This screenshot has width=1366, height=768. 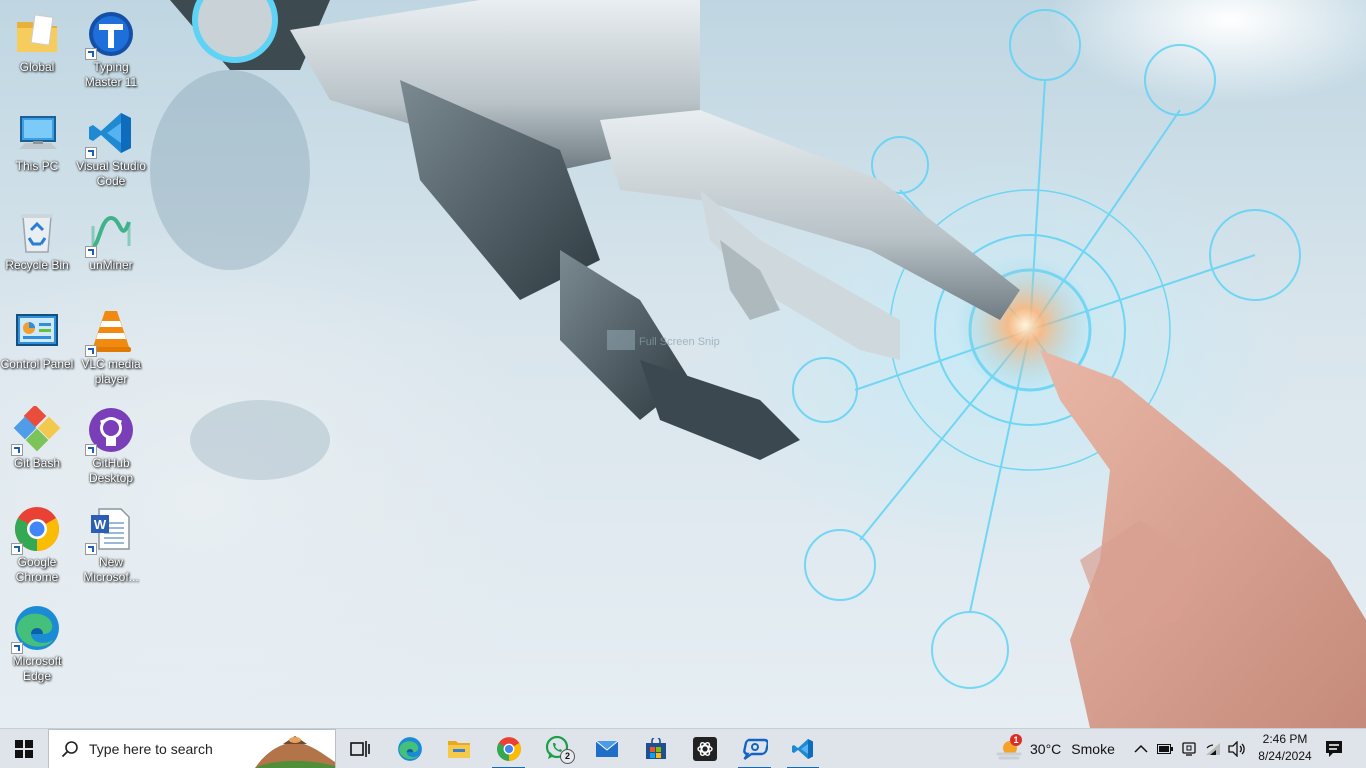 I want to click on desktop-icon-label: This PC, so click(x=37, y=166).